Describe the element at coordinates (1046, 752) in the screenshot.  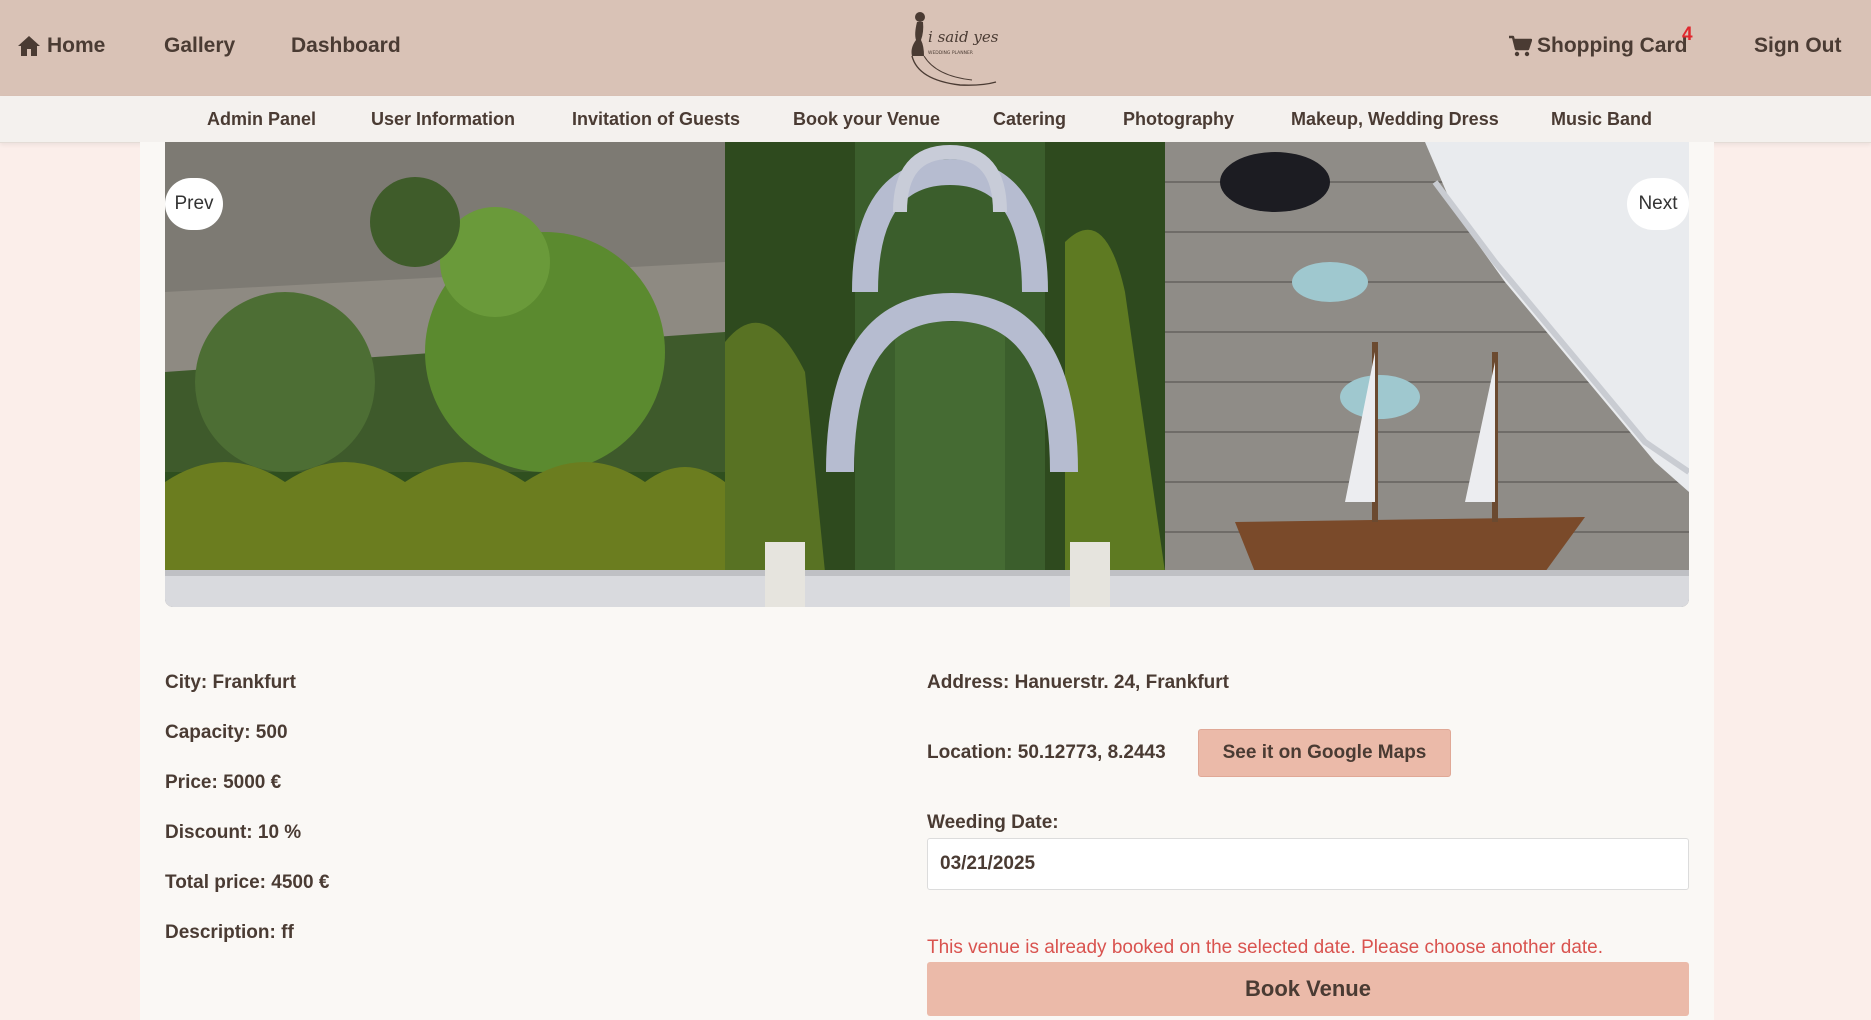
I see `venue-location: Location: 50.12773, 8.2443` at that location.